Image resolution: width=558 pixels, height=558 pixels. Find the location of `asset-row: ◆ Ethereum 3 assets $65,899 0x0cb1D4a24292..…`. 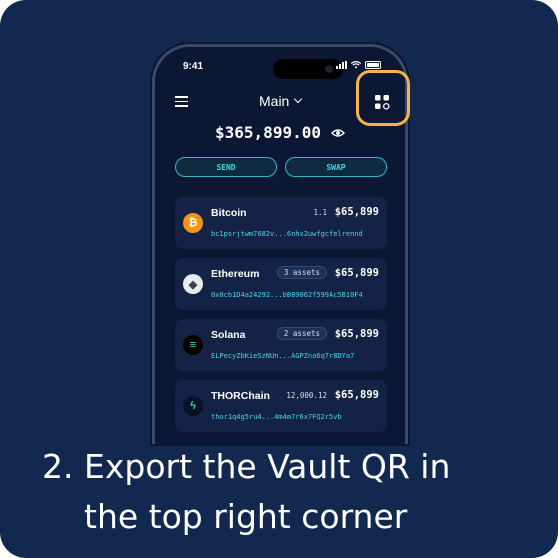

asset-row: ◆ Ethereum 3 assets $65,899 0x0cb1D4a24292..… is located at coordinates (281, 284).